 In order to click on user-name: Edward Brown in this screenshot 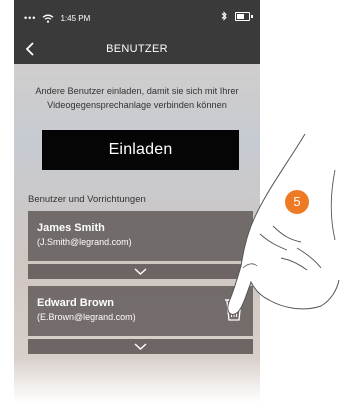, I will do `click(76, 303)`.